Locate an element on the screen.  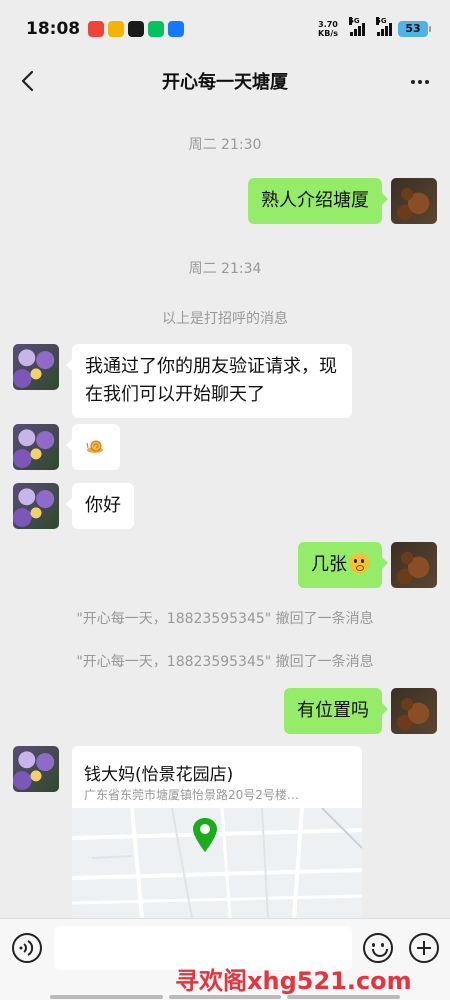
blushing-emoji-icon is located at coordinates (359, 563).